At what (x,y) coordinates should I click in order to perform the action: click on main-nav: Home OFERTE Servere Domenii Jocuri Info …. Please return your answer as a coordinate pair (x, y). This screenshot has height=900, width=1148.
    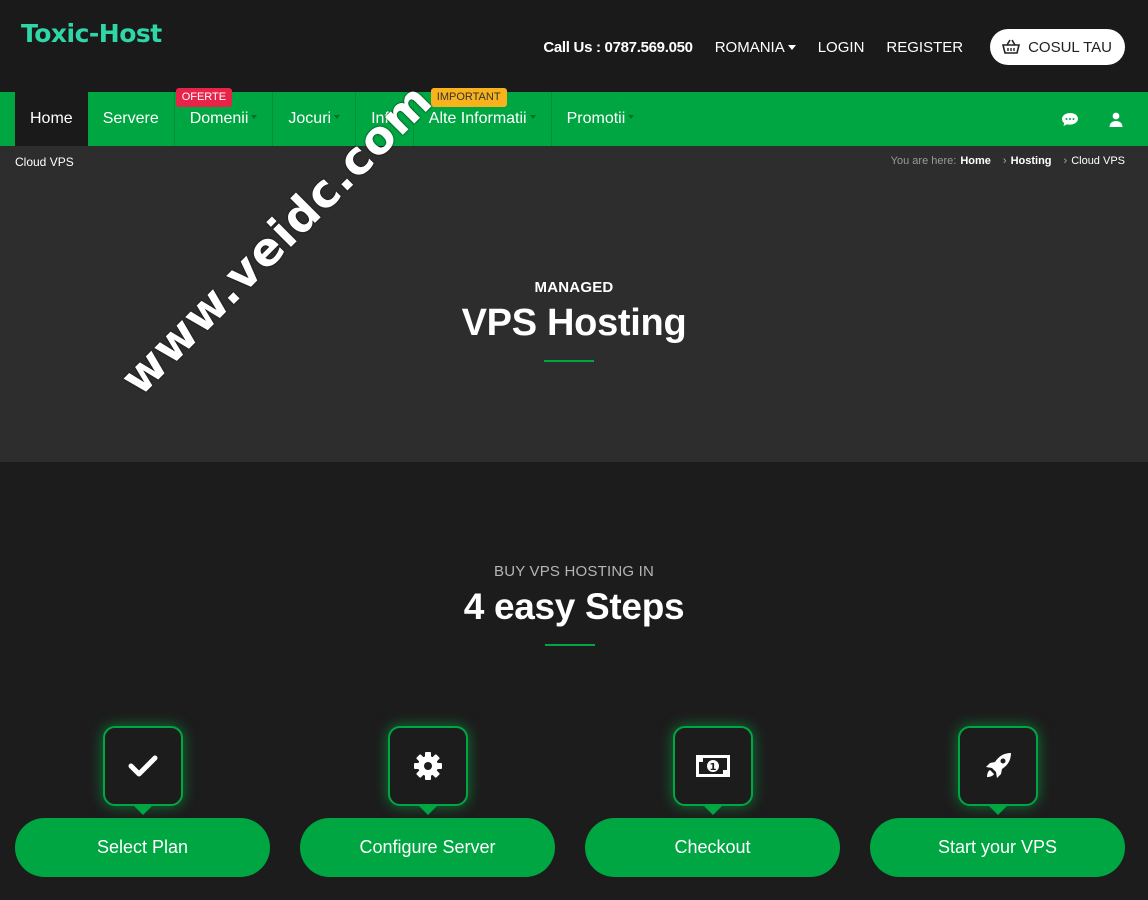
    Looking at the image, I should click on (574, 117).